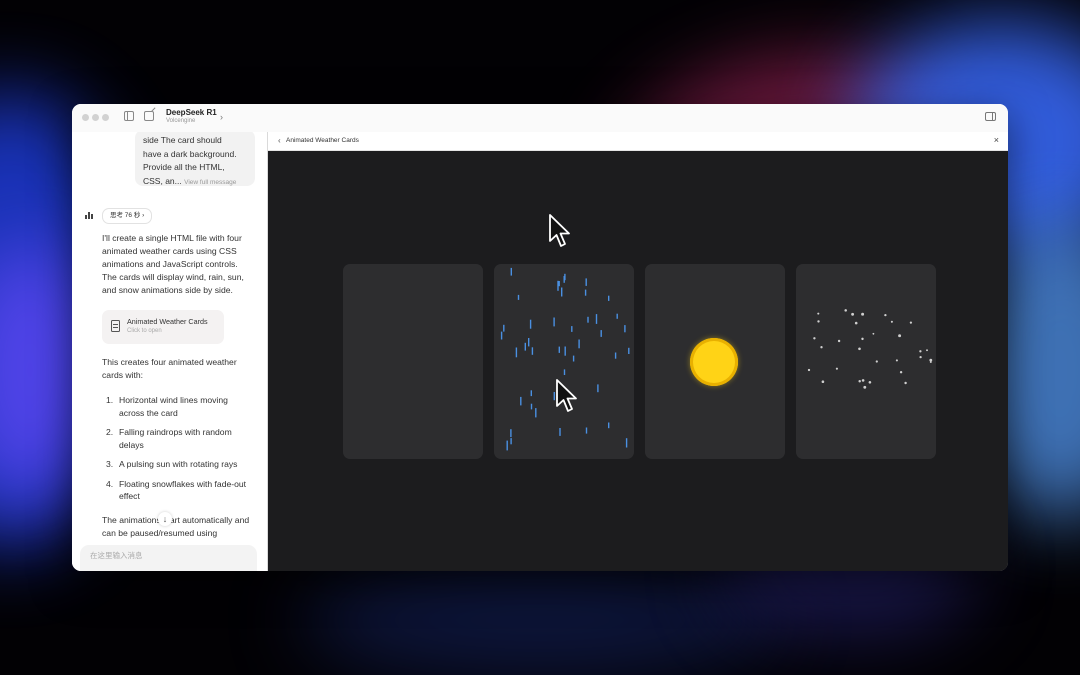  I want to click on artifact-subtitle: Click to open, so click(144, 331).